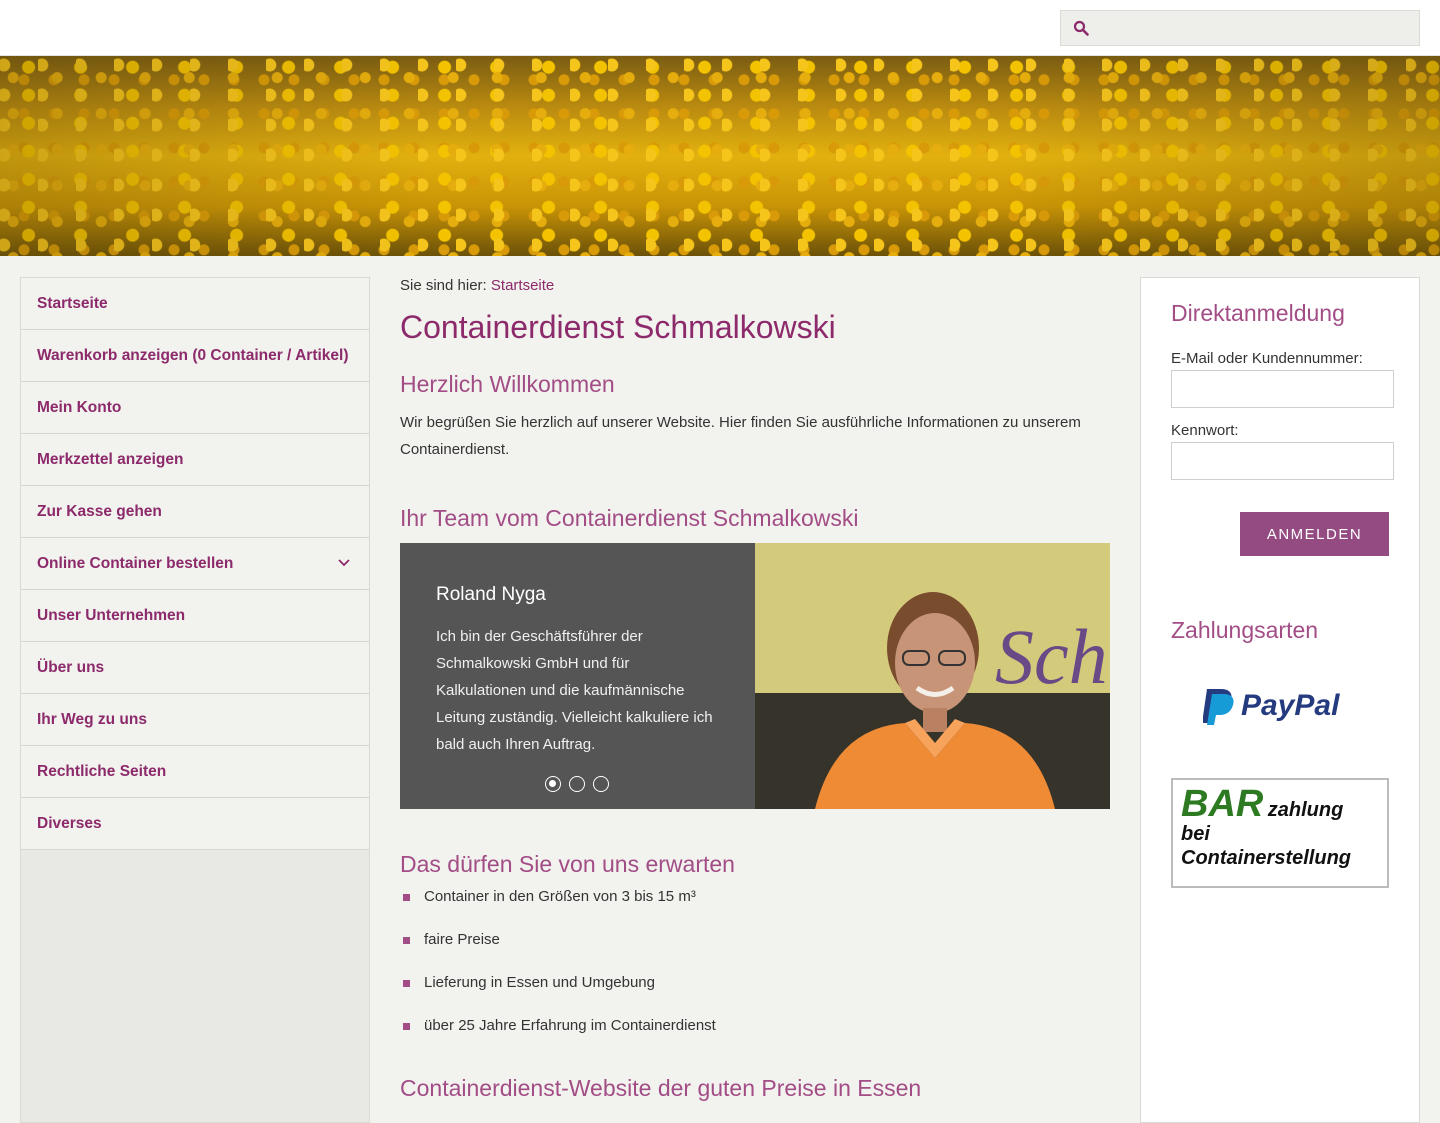 The height and width of the screenshot is (1123, 1440). I want to click on email-label: E-Mail oder Kundennummer:, so click(1267, 358).